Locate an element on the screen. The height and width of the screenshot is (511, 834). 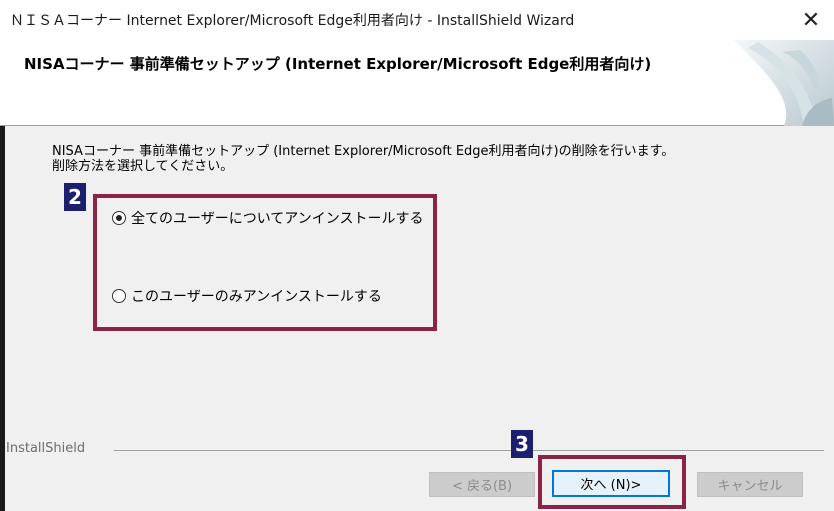
installshield-divider: InstallShield is located at coordinates (417, 451).